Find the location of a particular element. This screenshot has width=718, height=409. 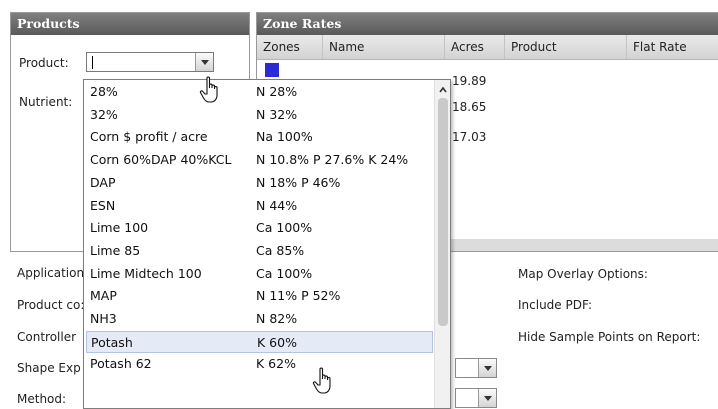

shape-export-label: Shape Exp is located at coordinates (49, 368).